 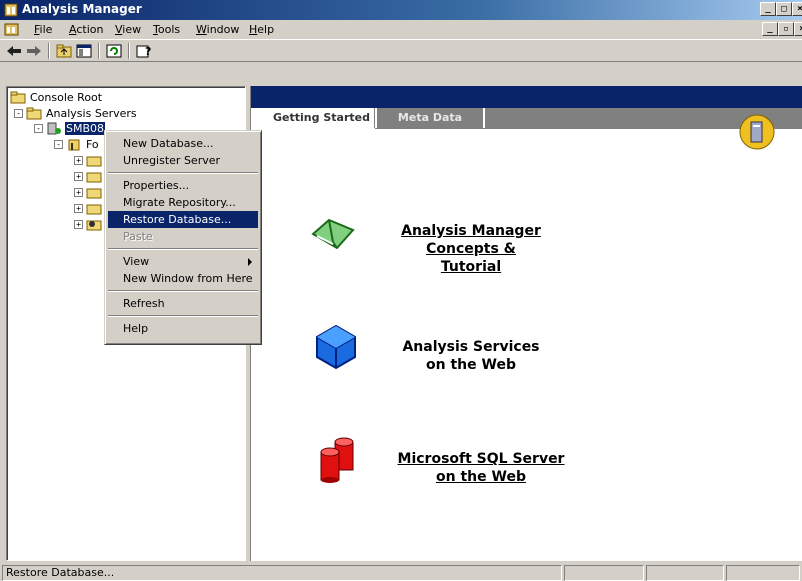 I want to click on title-bar: Analysis Manager _ □ ×, so click(x=401, y=10).